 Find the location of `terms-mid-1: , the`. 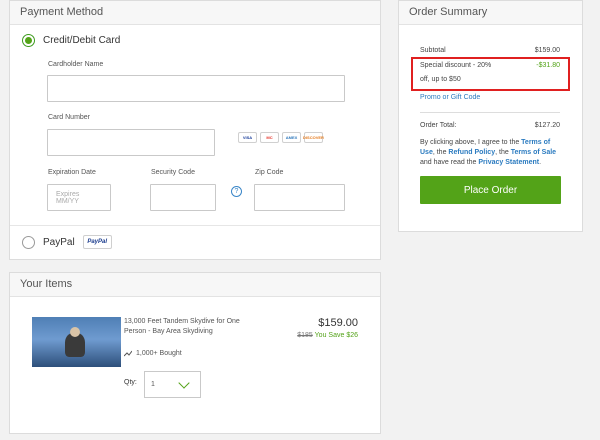

terms-mid-1: , the is located at coordinates (440, 152).